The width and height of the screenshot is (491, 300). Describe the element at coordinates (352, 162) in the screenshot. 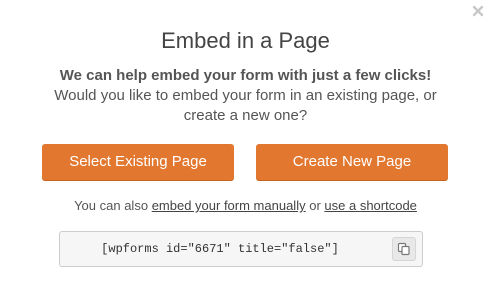

I see `create-new-page-button: Create New Page` at that location.